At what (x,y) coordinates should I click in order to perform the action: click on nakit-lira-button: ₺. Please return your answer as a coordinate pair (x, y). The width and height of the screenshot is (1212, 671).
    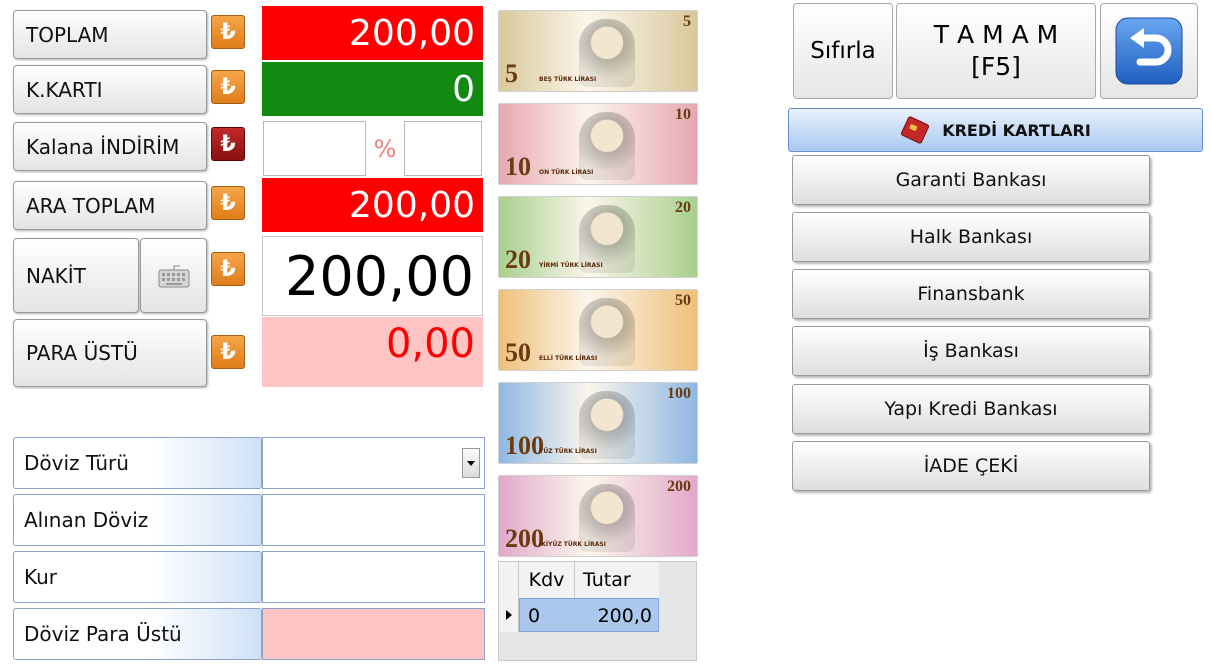
    Looking at the image, I should click on (228, 269).